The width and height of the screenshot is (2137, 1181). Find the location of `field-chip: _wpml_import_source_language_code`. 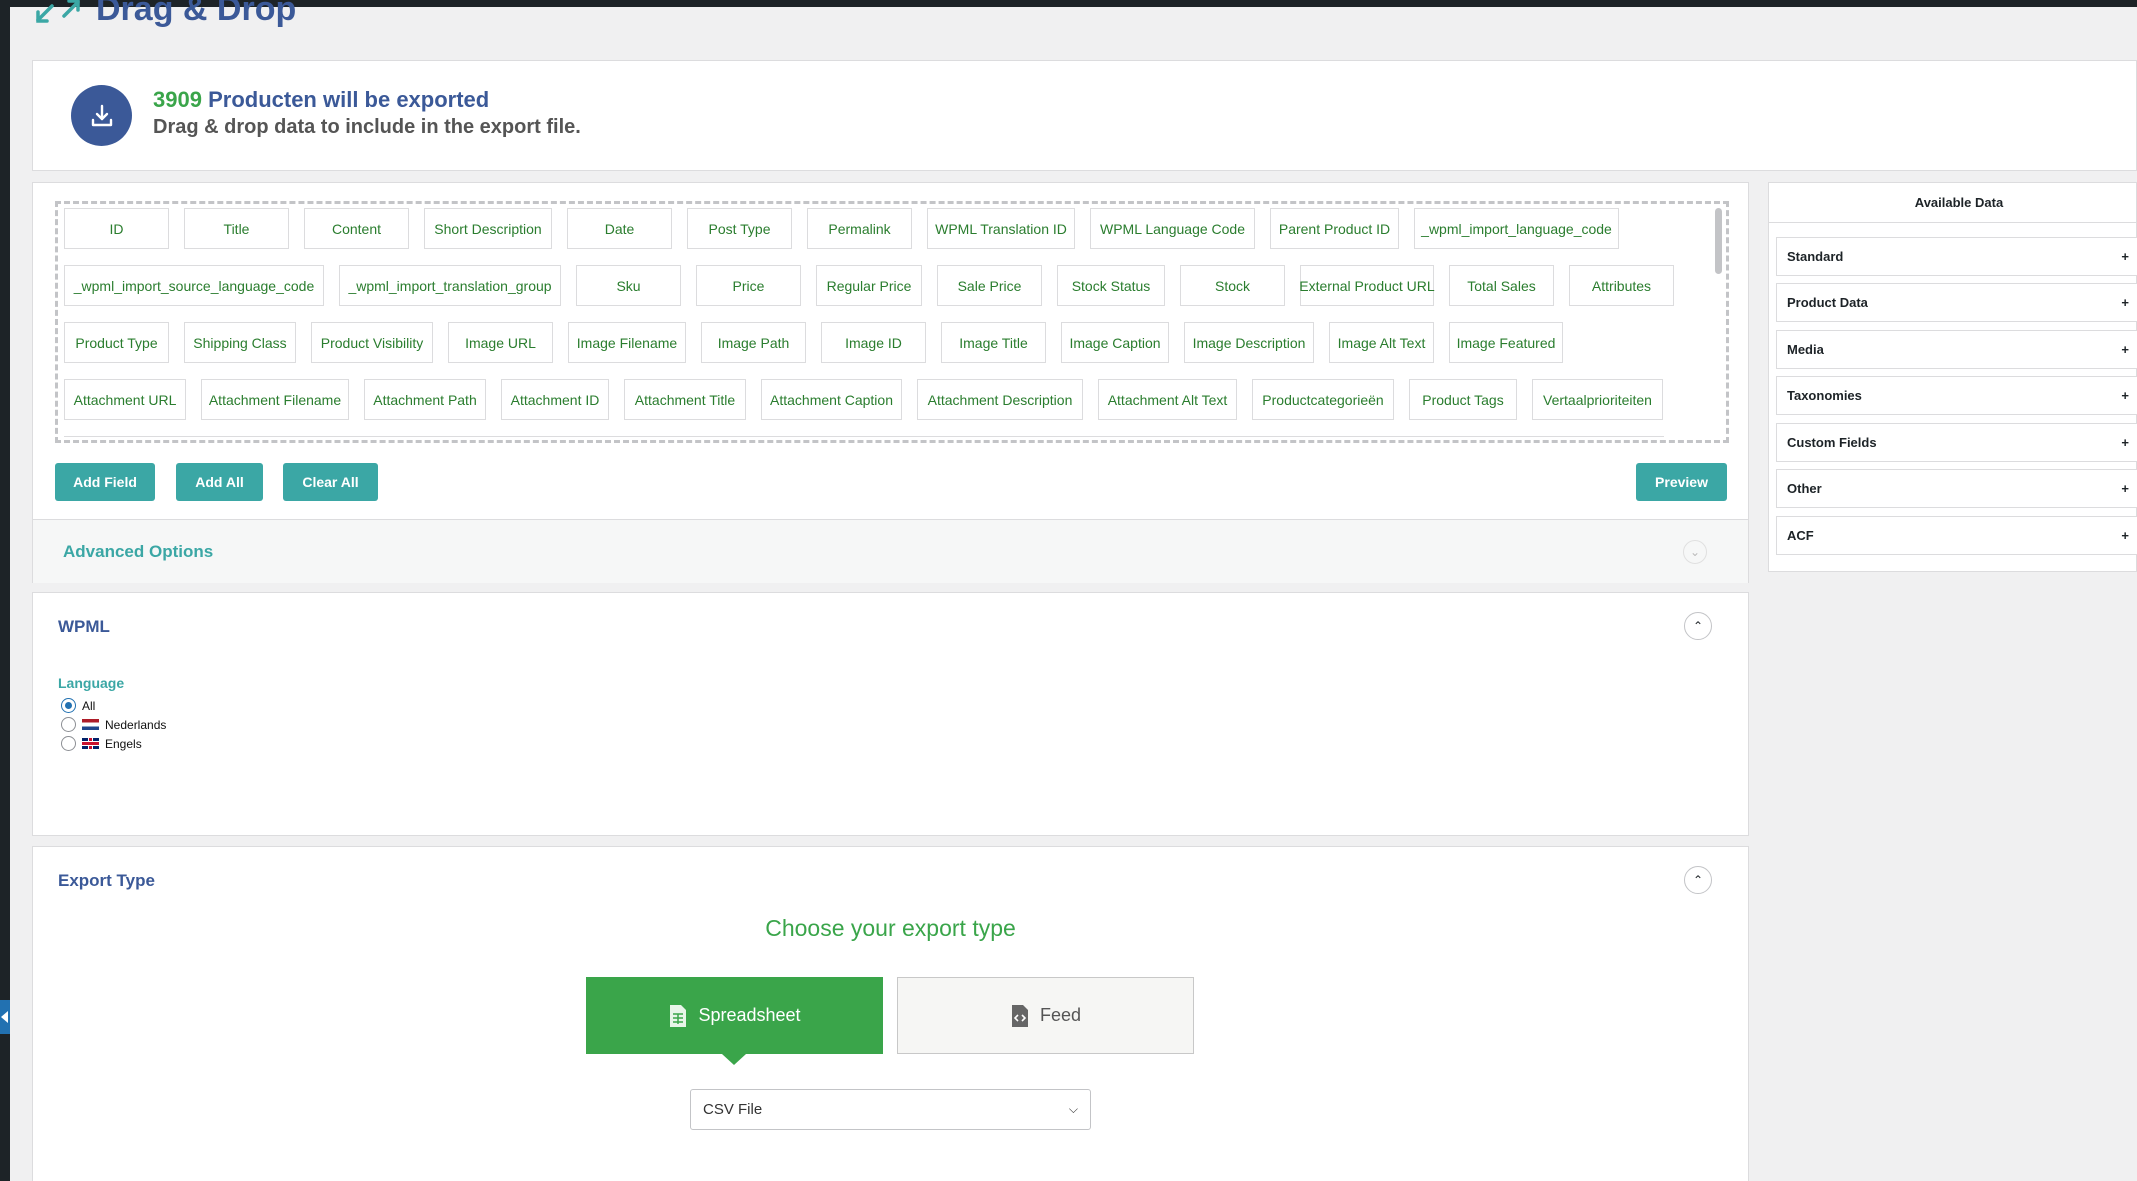

field-chip: _wpml_import_source_language_code is located at coordinates (194, 285).